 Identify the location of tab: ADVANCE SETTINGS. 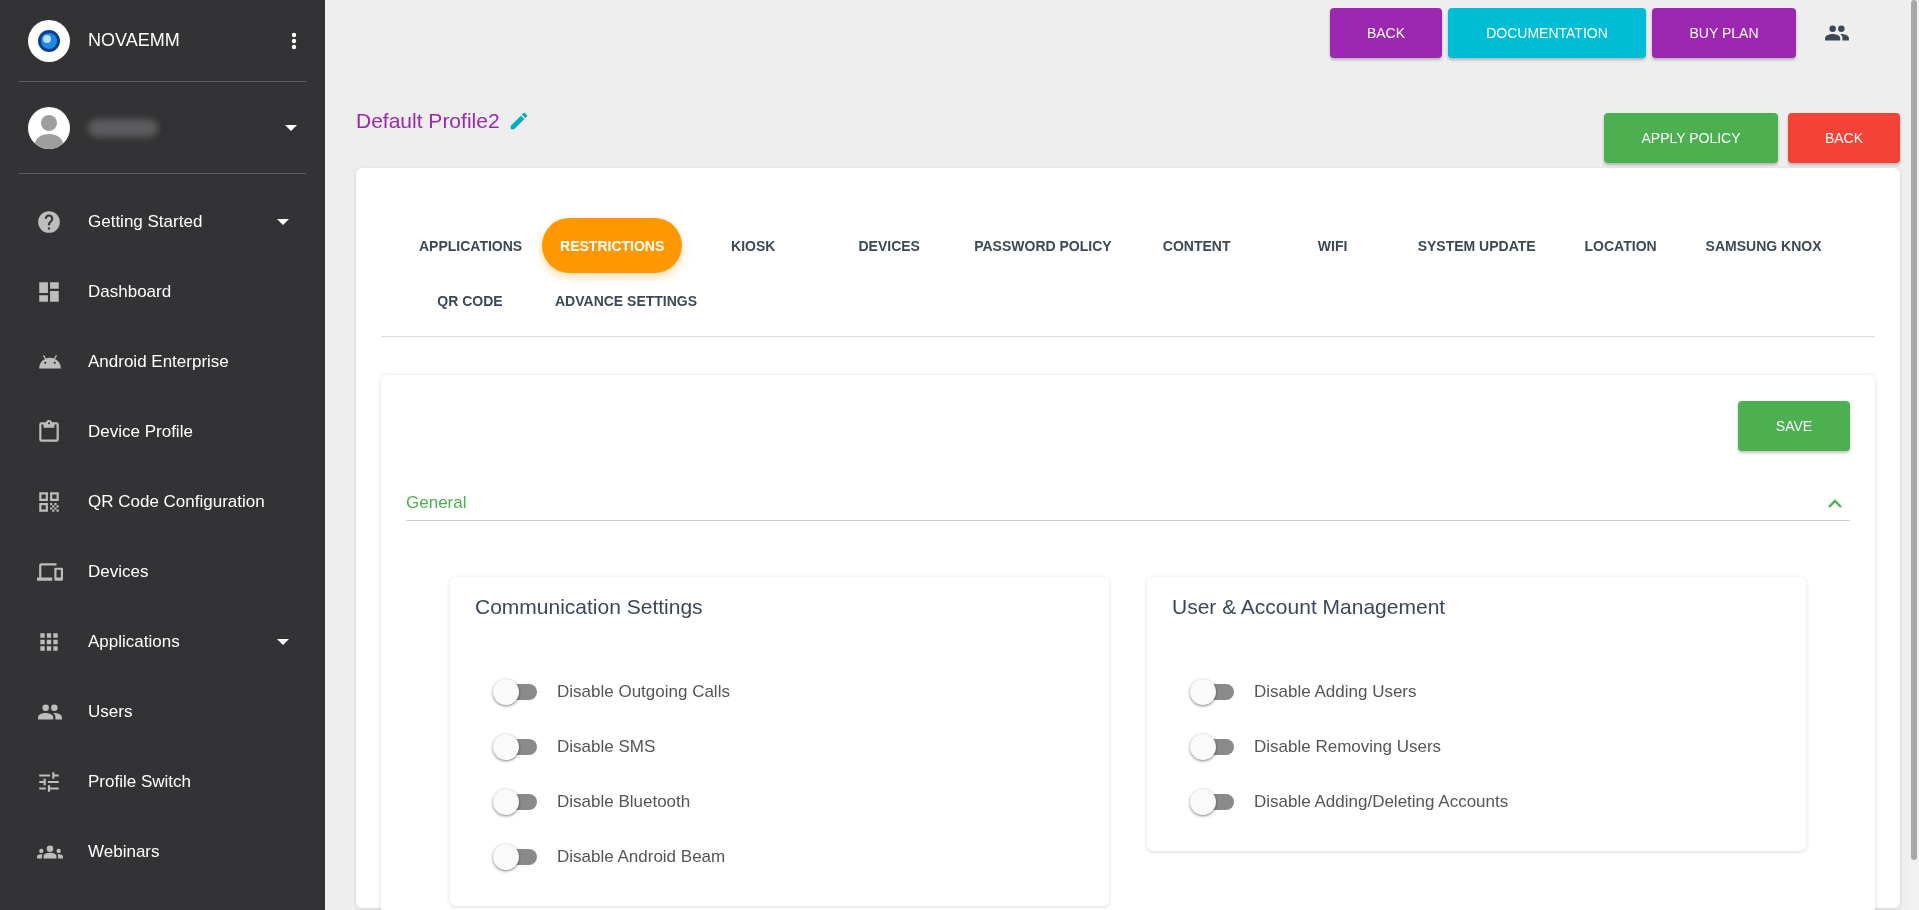
(626, 300).